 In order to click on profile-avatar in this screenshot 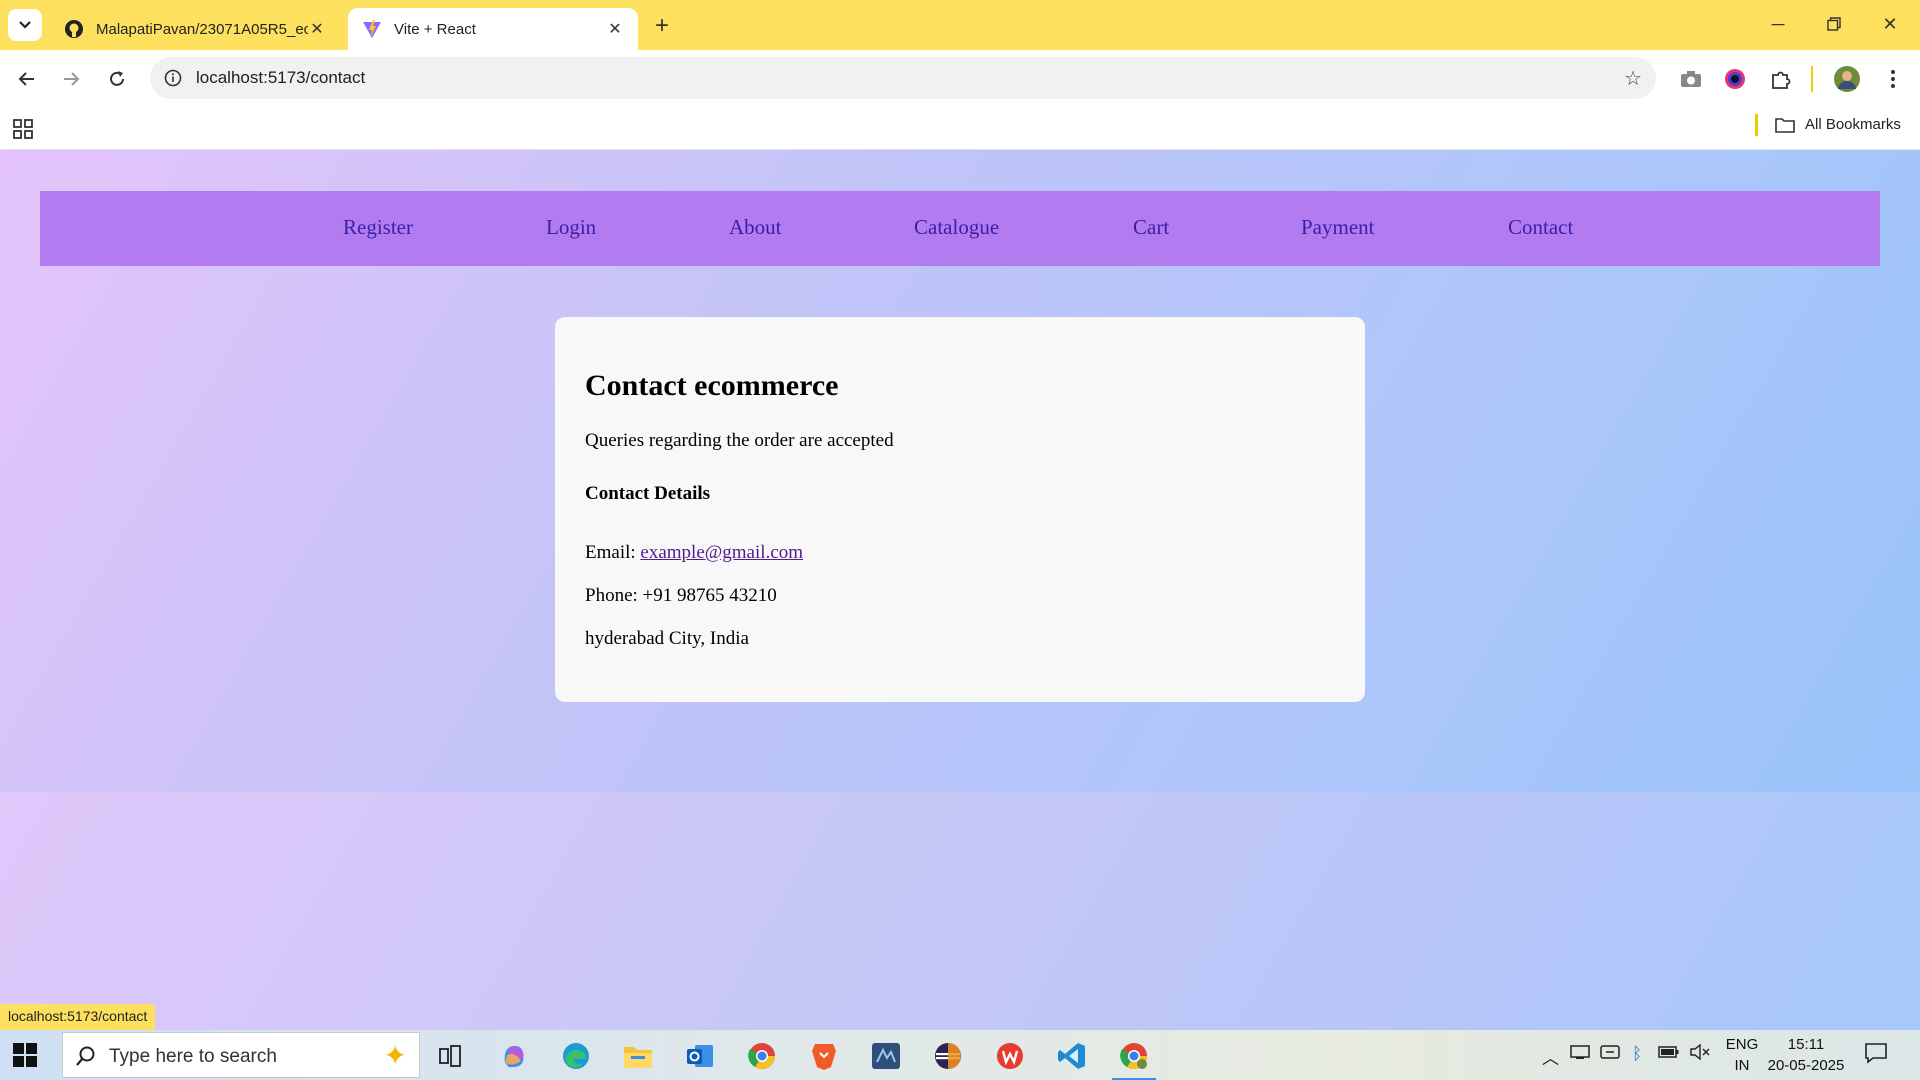, I will do `click(1847, 79)`.